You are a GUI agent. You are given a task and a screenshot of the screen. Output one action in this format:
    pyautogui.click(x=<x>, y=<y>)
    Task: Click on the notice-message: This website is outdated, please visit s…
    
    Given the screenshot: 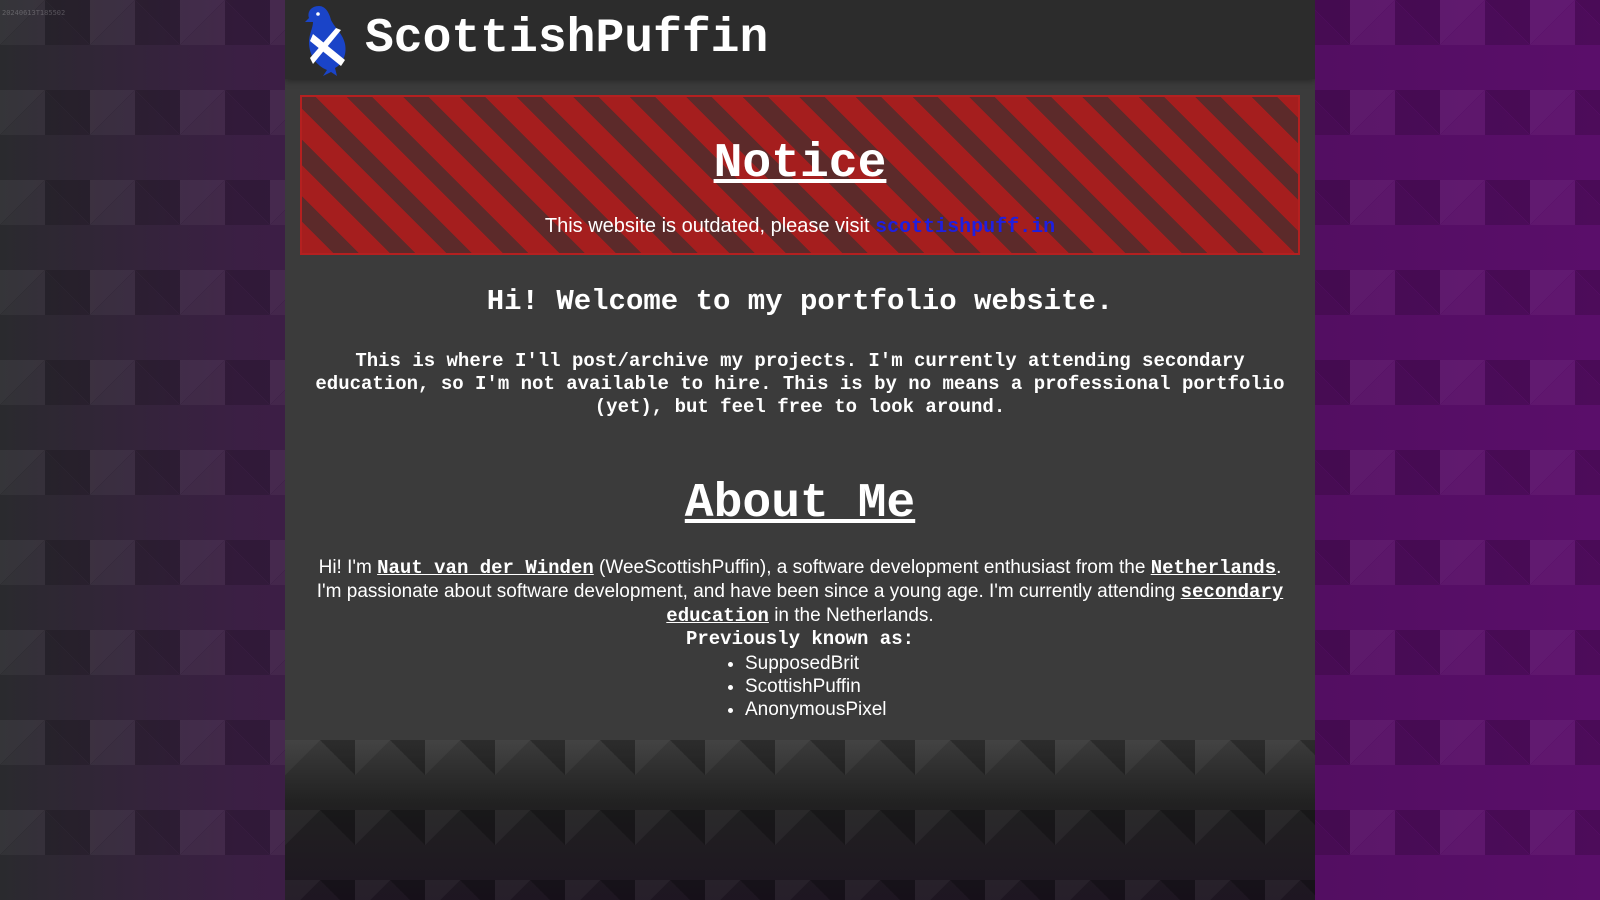 What is the action you would take?
    pyautogui.click(x=800, y=227)
    